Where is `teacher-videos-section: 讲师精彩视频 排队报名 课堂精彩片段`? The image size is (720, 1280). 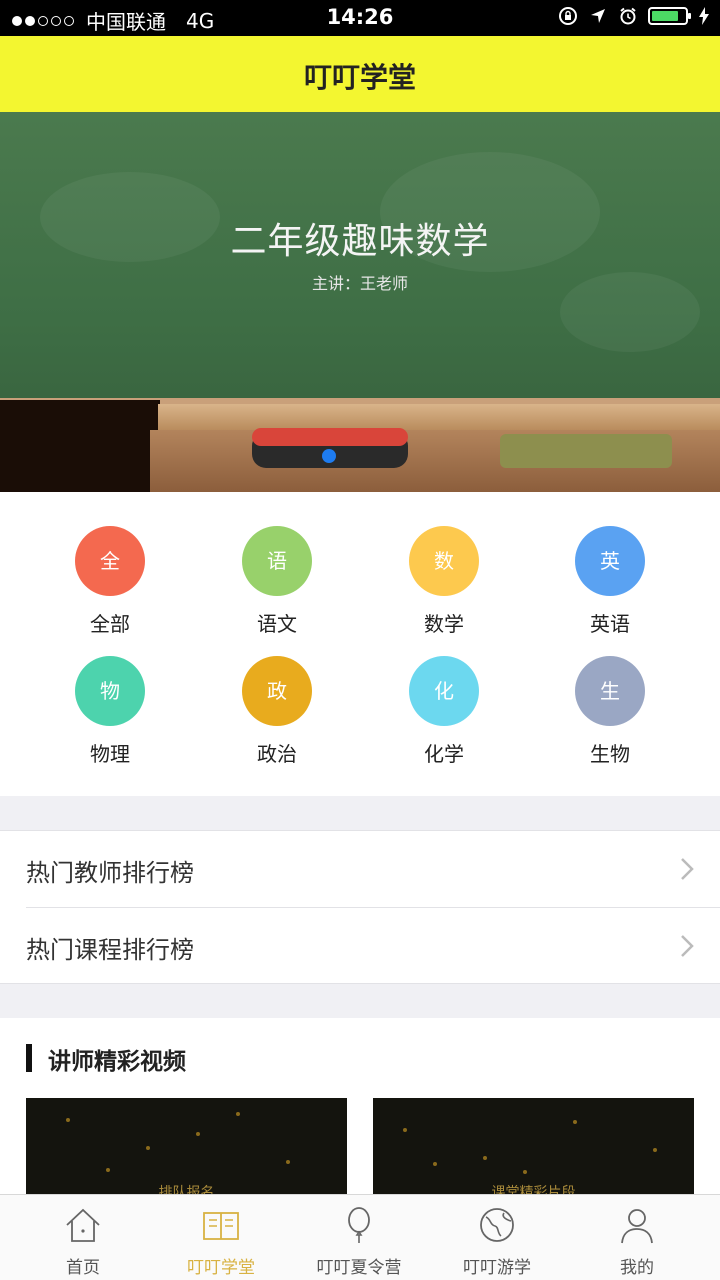 teacher-videos-section: 讲师精彩视频 排队报名 课堂精彩片段 is located at coordinates (360, 1108).